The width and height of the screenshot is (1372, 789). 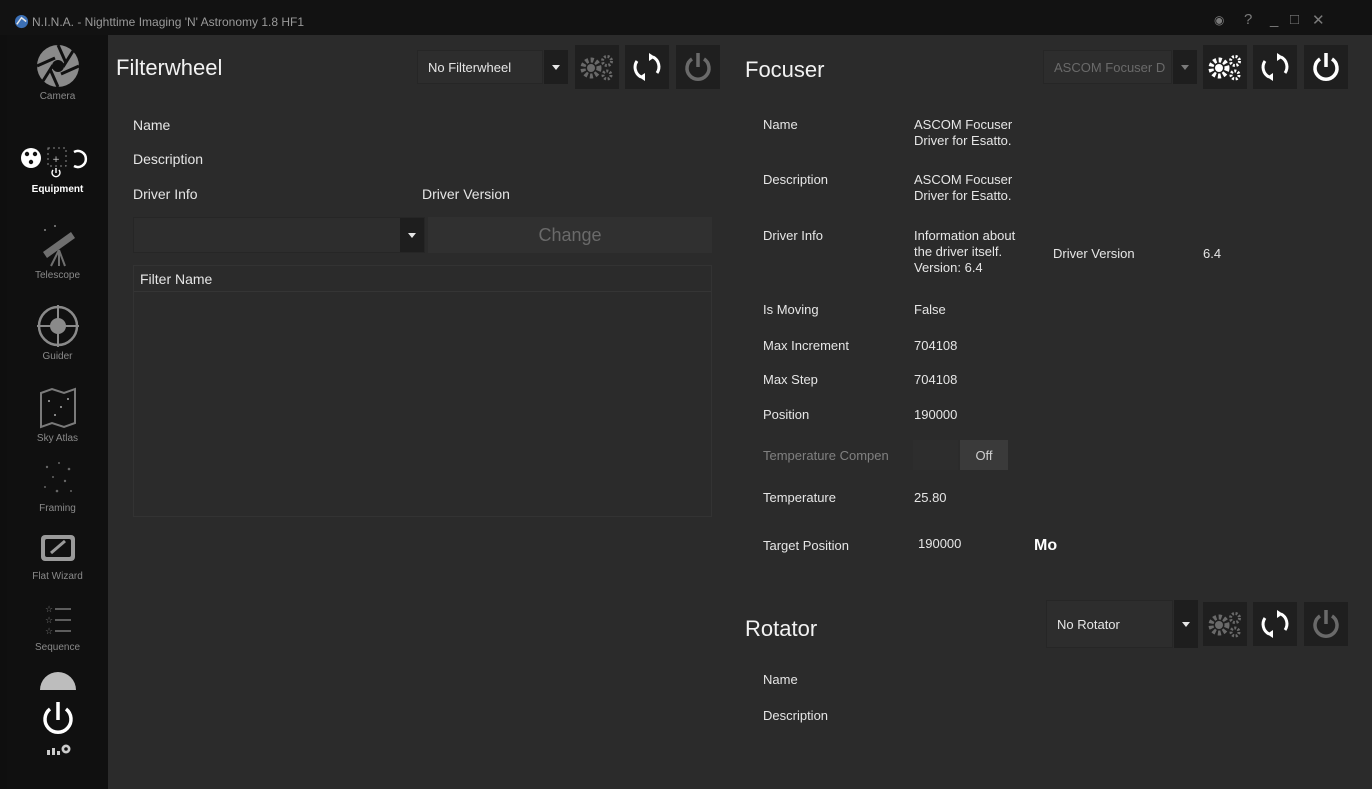 I want to click on filterwheel-device-dropdown, so click(x=556, y=67).